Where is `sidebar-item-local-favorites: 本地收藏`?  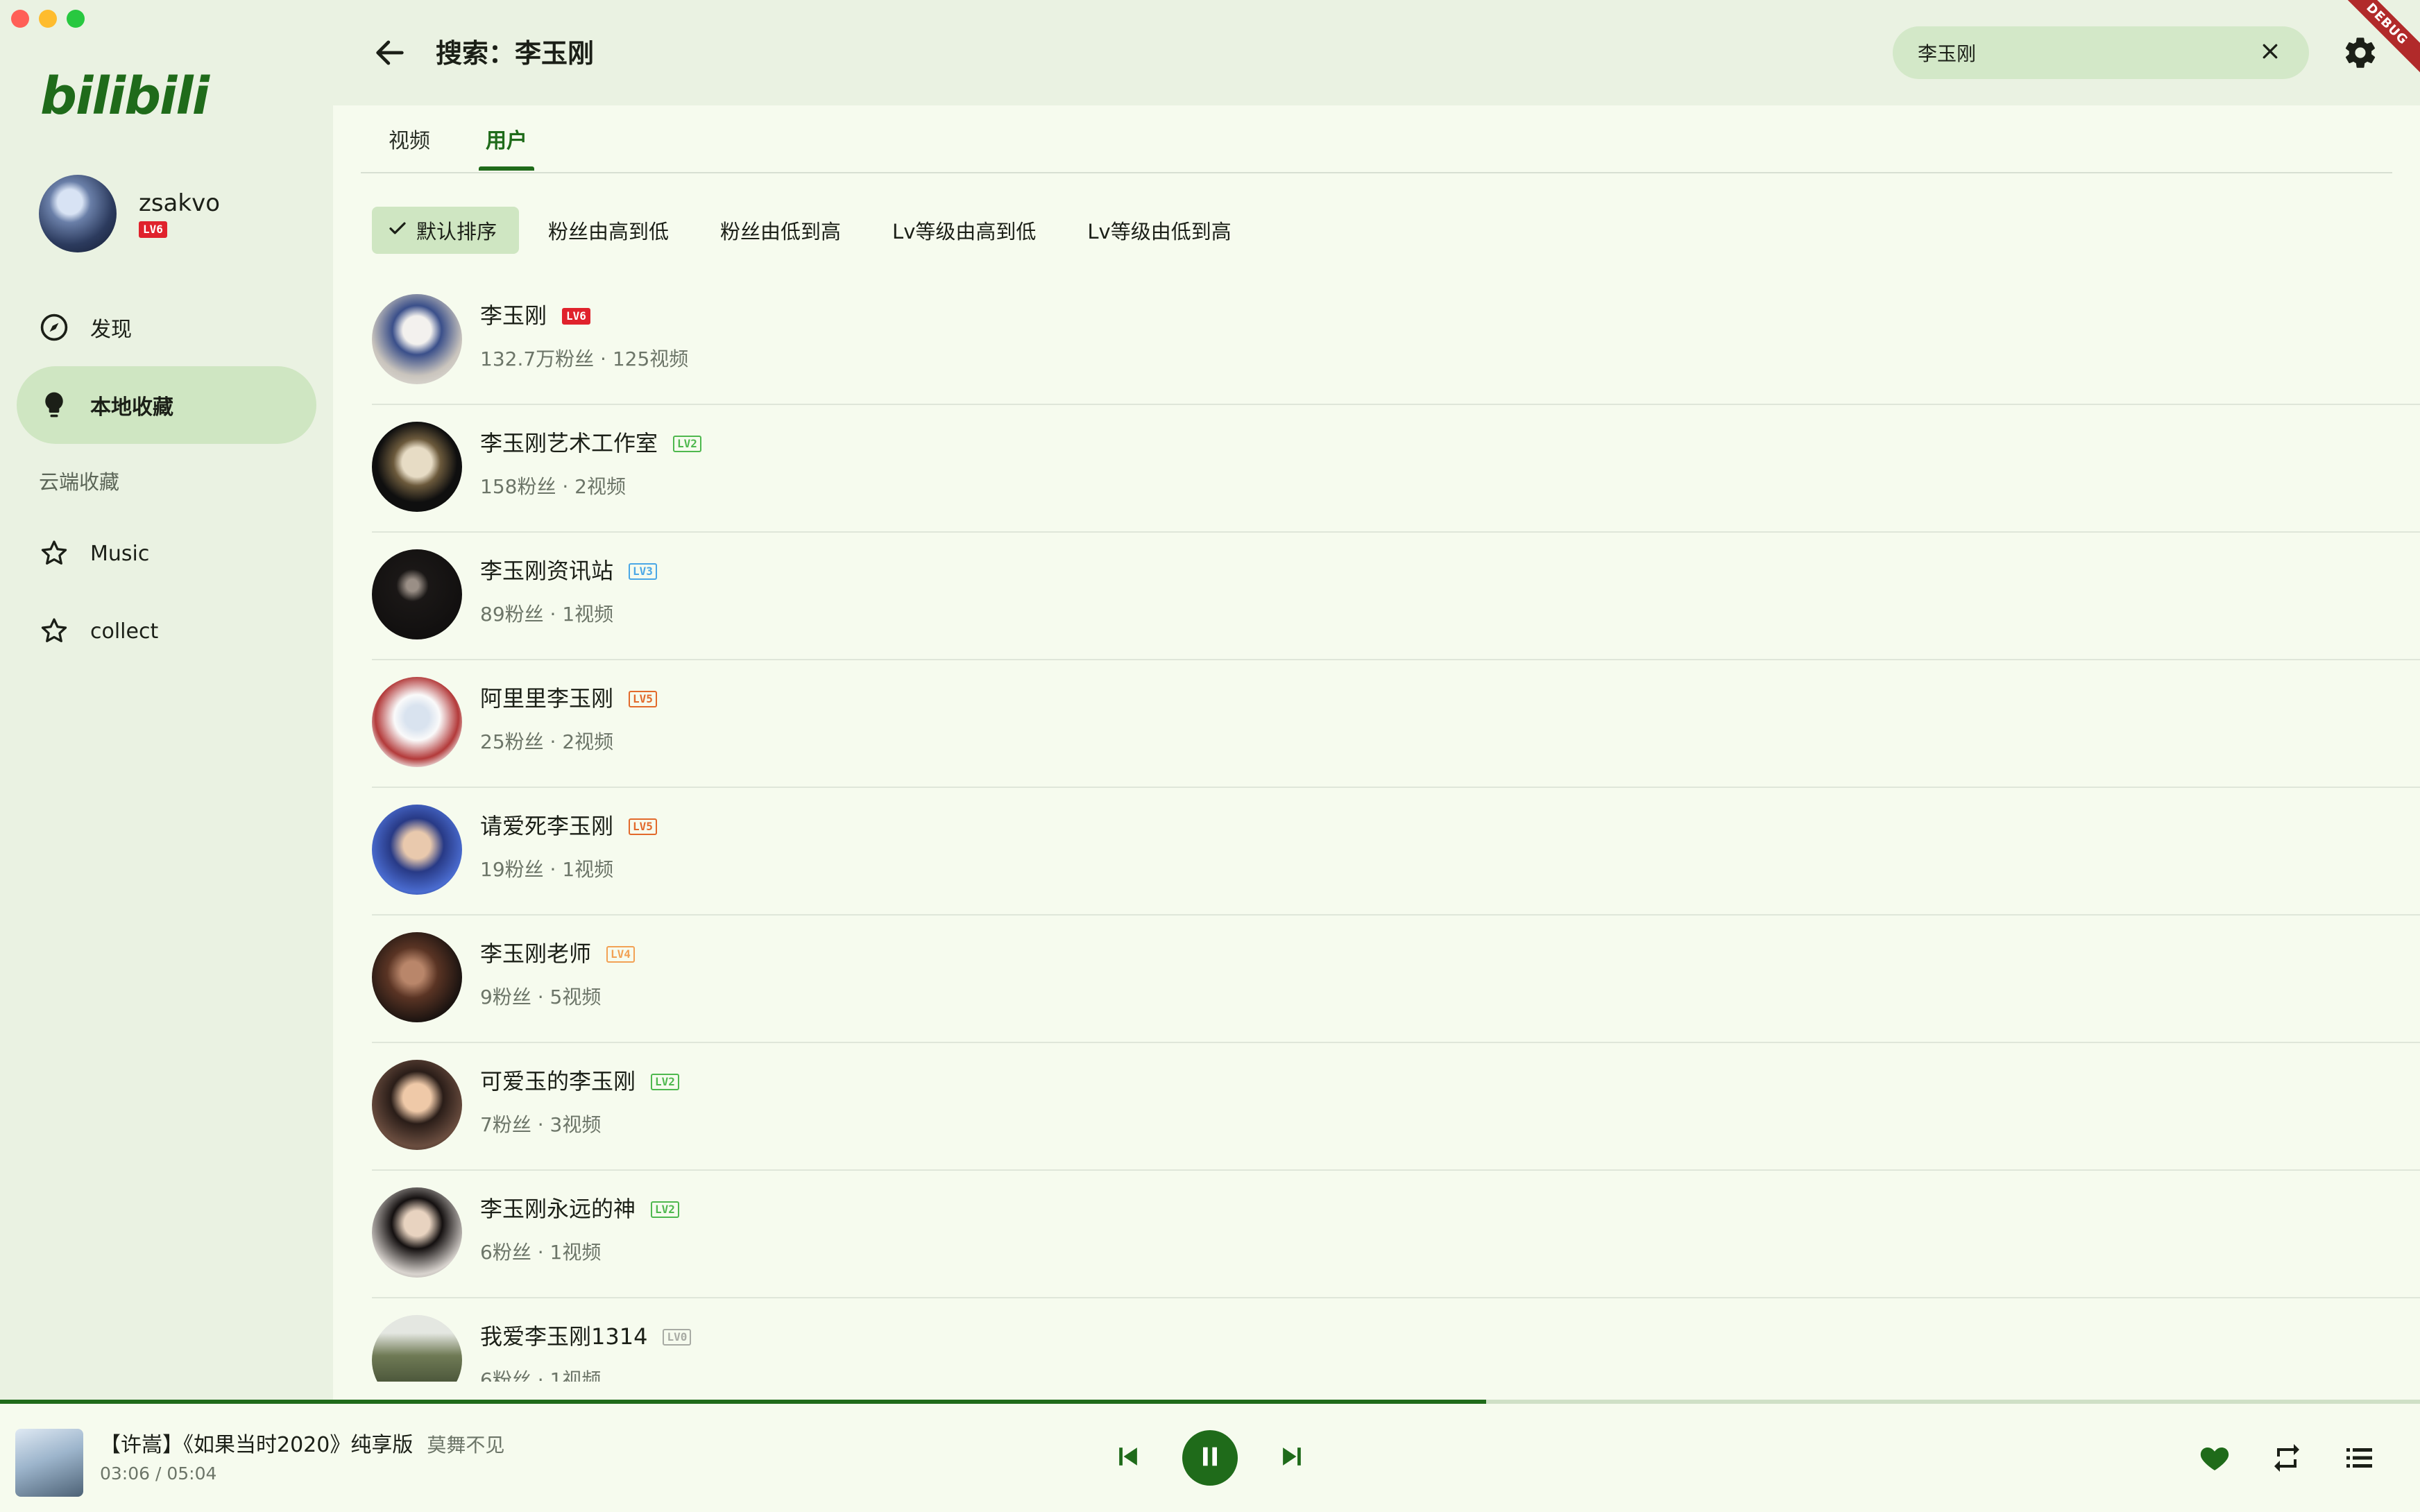 sidebar-item-local-favorites: 本地收藏 is located at coordinates (166, 405).